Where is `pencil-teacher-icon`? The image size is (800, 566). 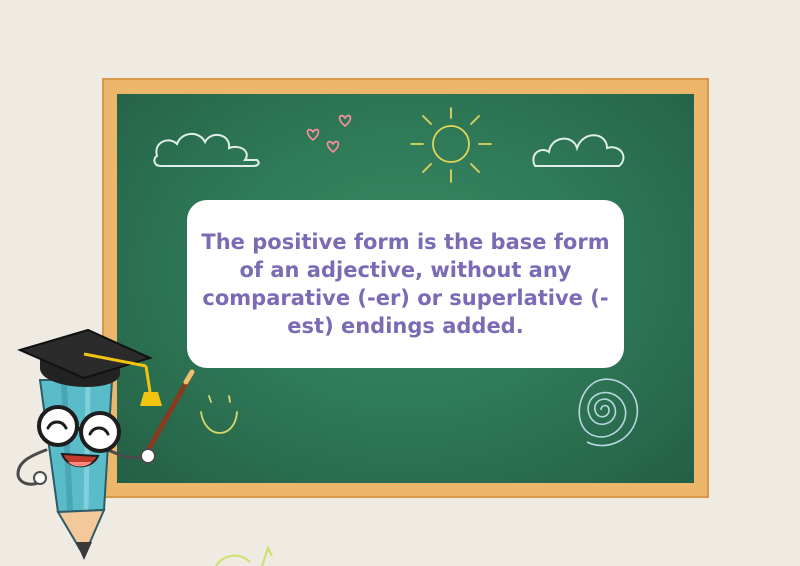
pencil-teacher-icon is located at coordinates (105, 444).